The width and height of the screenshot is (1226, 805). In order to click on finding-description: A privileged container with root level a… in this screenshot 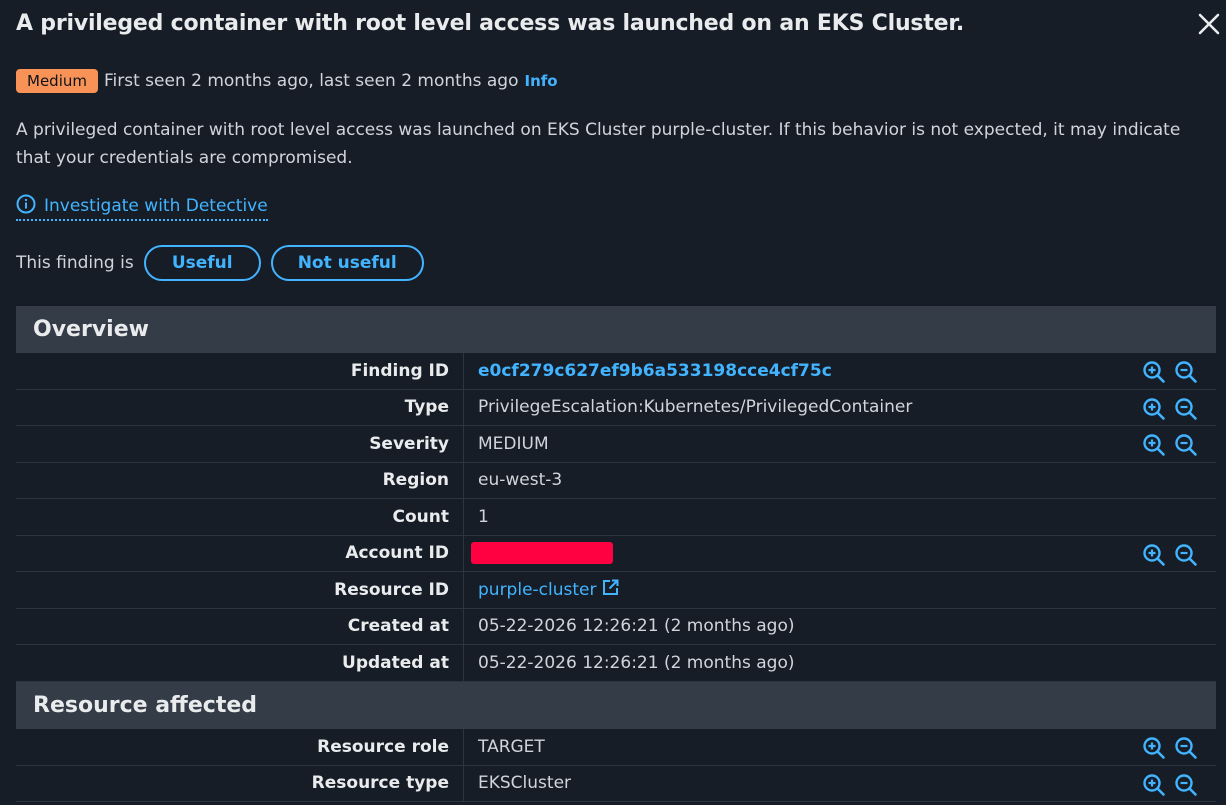, I will do `click(598, 144)`.